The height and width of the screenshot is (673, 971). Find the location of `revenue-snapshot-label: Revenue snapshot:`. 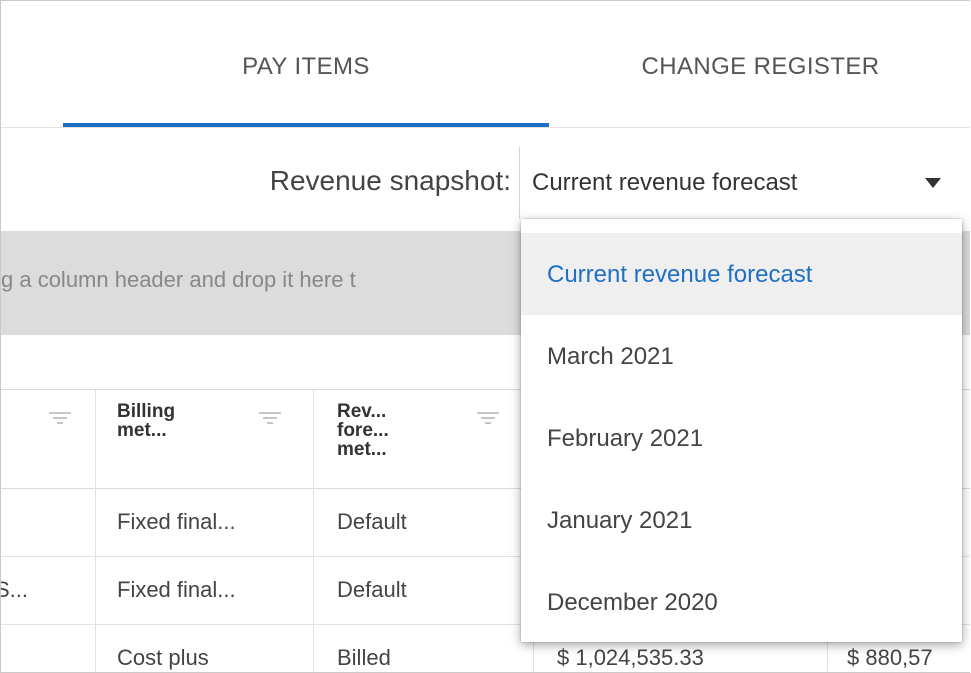

revenue-snapshot-label: Revenue snapshot: is located at coordinates (390, 180).